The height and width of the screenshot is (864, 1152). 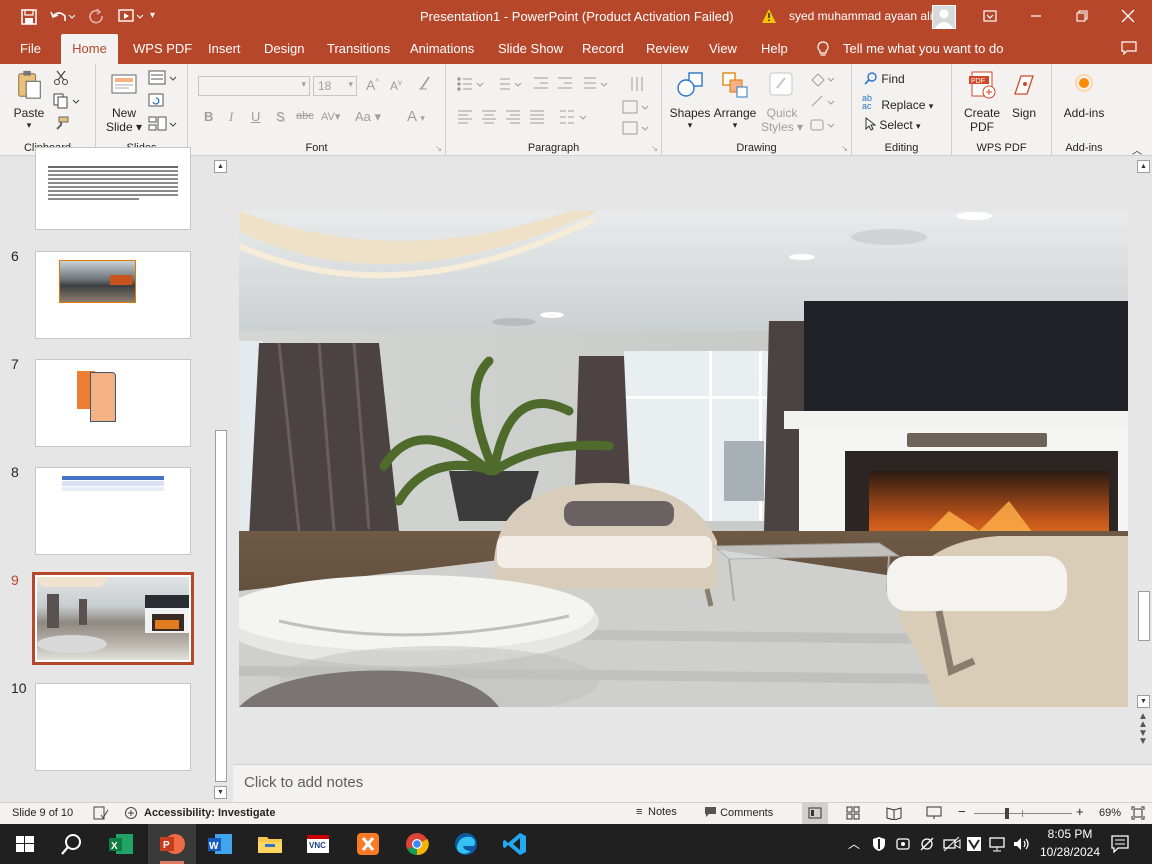 What do you see at coordinates (1143, 738) in the screenshot?
I see `next-slide-icon: ▼ ▼` at bounding box center [1143, 738].